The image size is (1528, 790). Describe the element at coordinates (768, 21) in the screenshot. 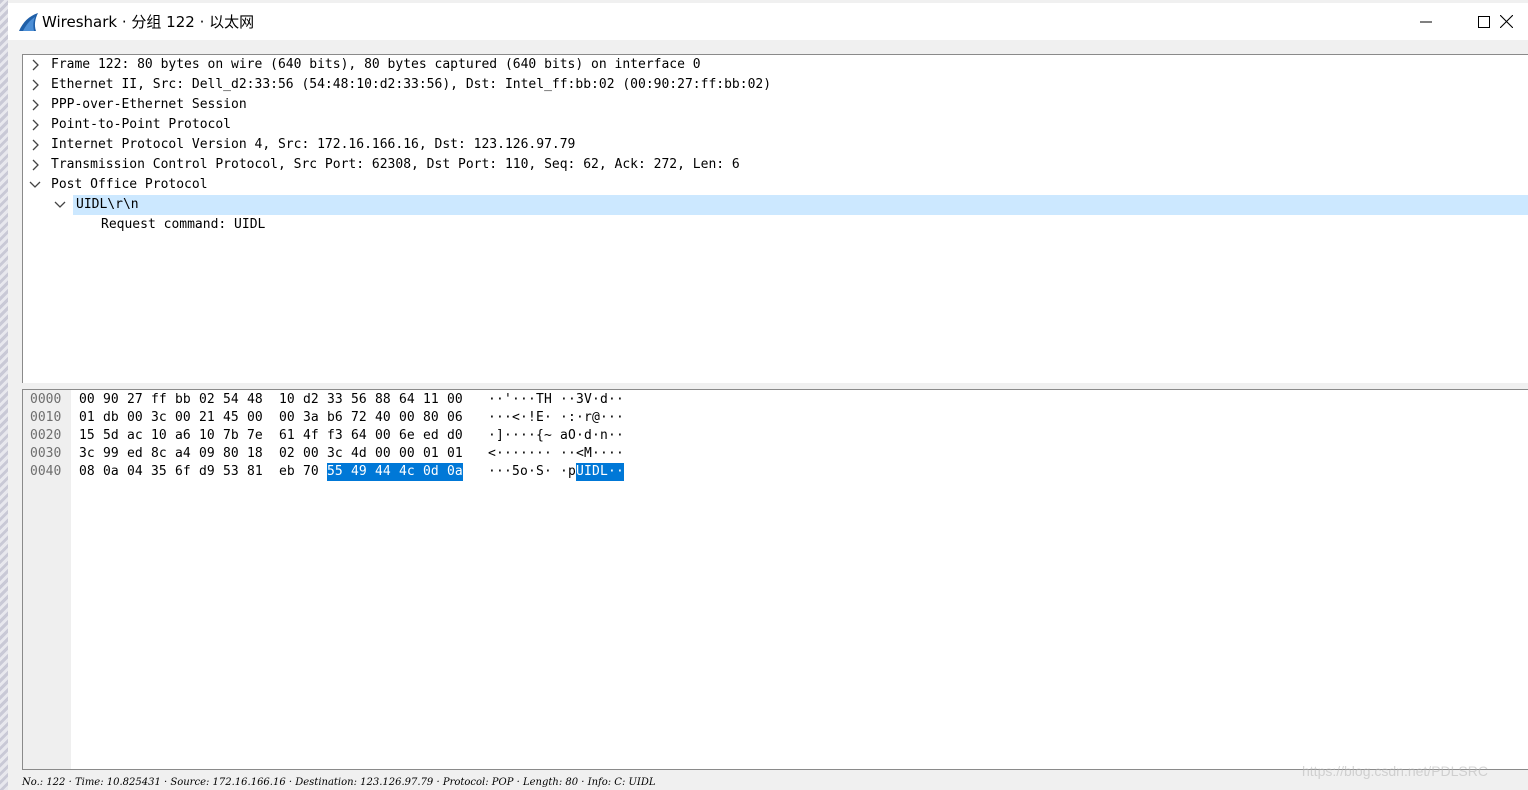

I see `title-bar: Wireshark · 分组 122 · 以太网` at that location.